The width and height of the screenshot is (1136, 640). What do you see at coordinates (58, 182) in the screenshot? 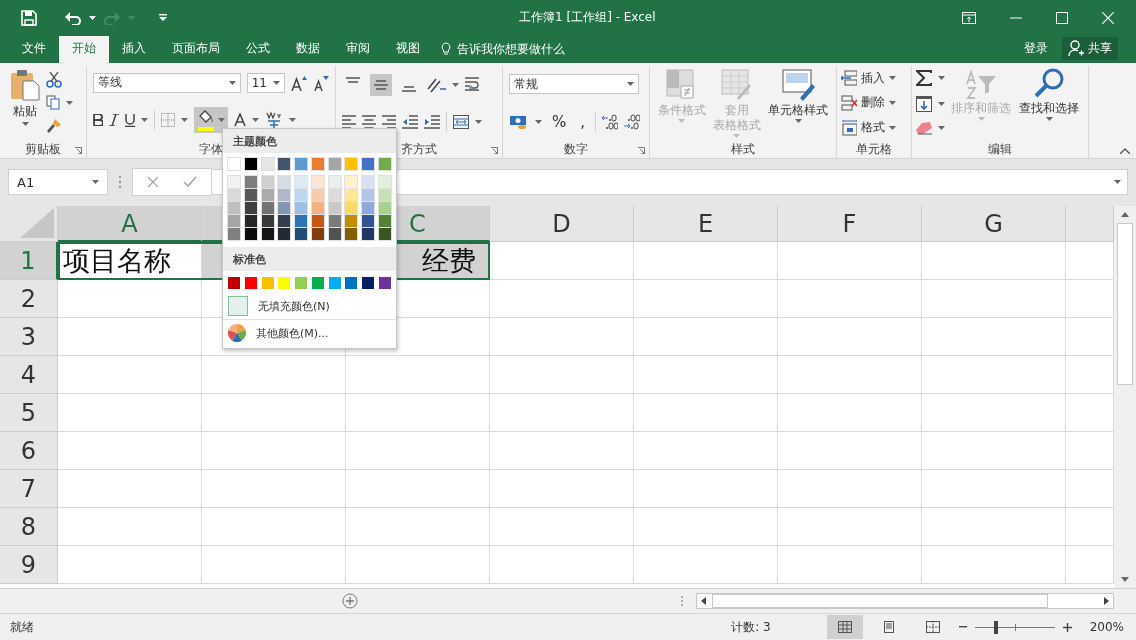
I see `name-box: A1` at bounding box center [58, 182].